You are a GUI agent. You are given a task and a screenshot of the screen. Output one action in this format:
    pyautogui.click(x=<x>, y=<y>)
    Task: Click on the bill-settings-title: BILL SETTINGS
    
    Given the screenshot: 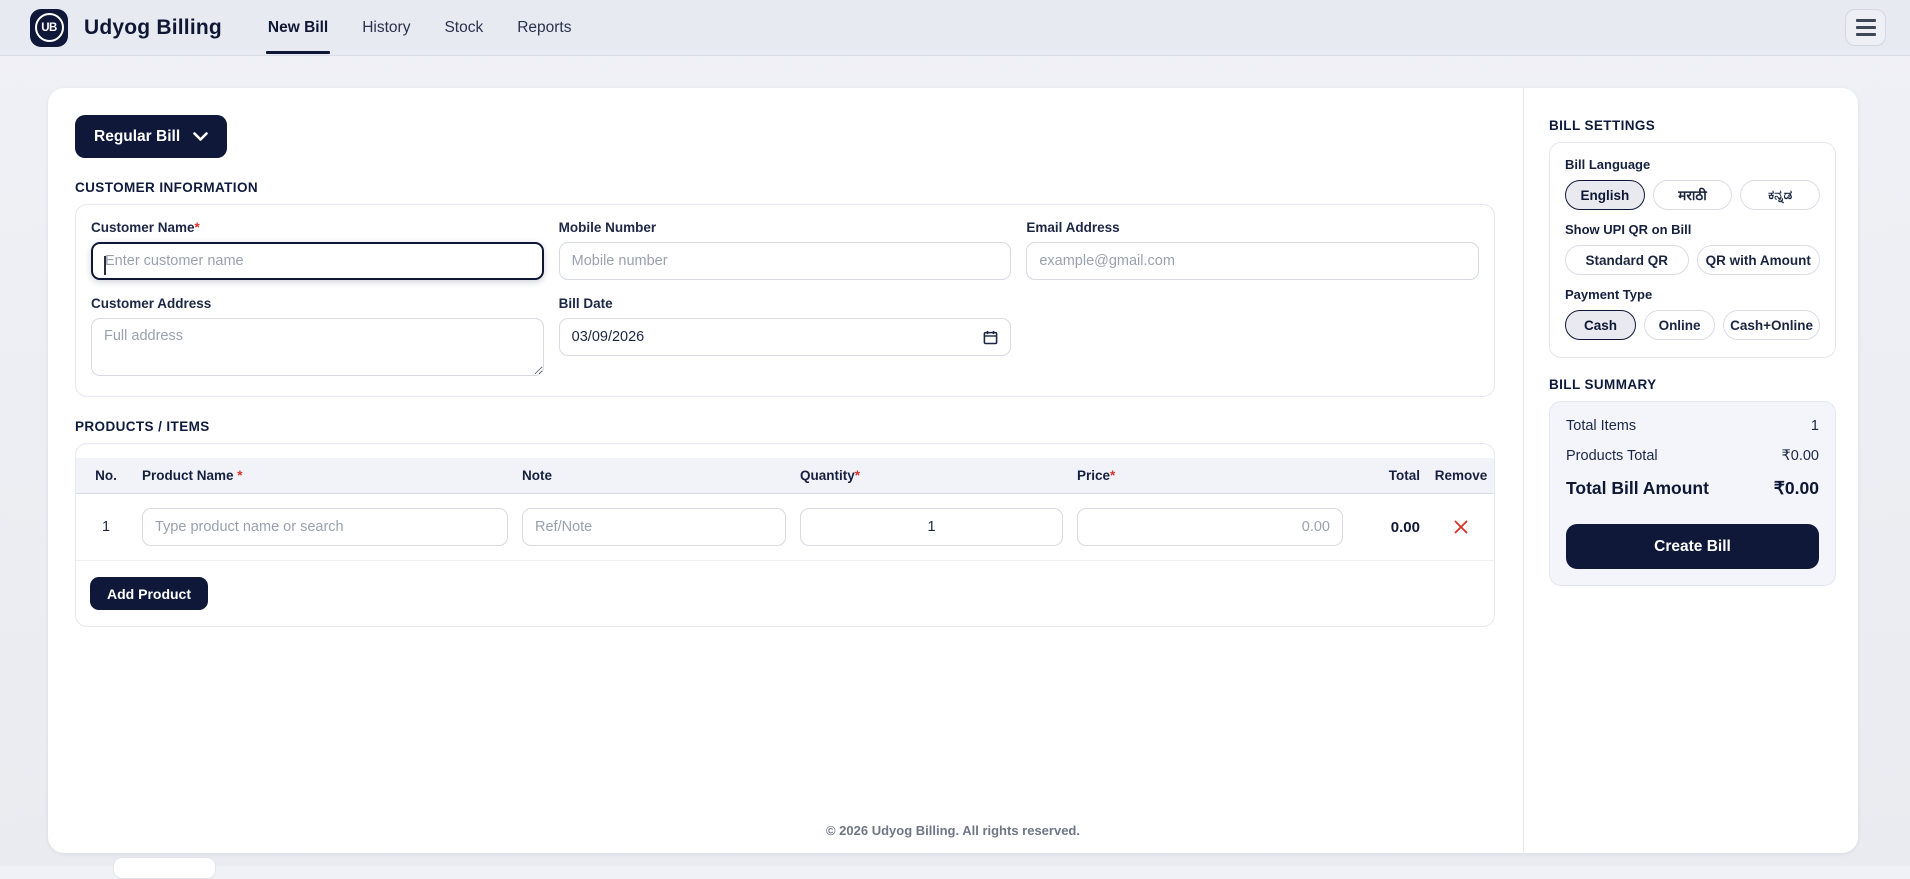 What is the action you would take?
    pyautogui.click(x=1602, y=125)
    